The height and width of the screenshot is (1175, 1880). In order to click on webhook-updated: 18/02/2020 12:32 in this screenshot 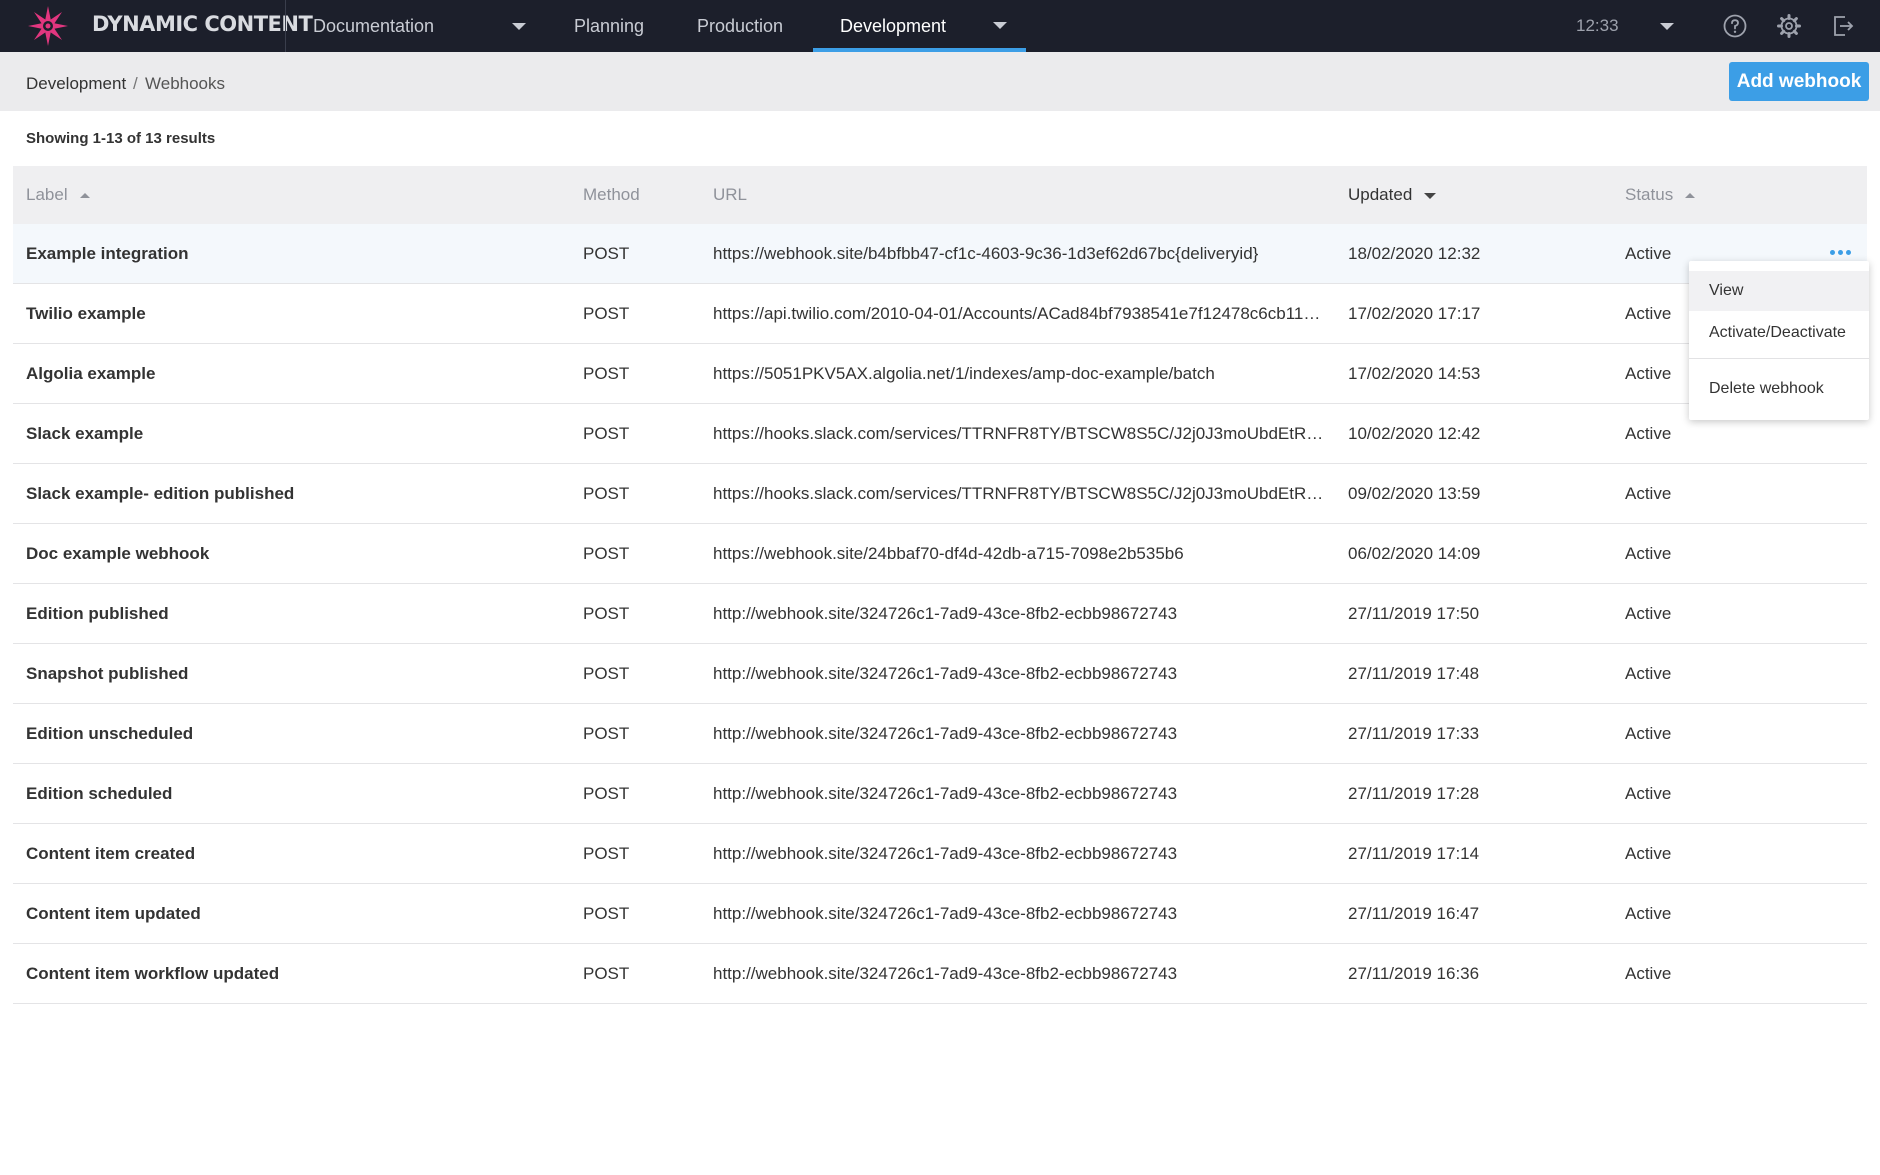, I will do `click(1414, 253)`.